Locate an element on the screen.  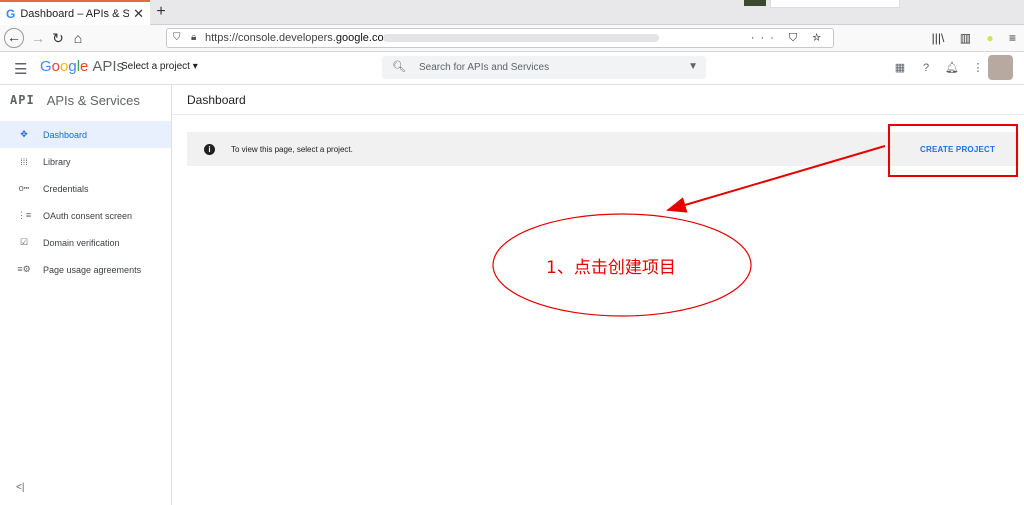
annotation-text: 1、点击创建项目 is located at coordinates (611, 268).